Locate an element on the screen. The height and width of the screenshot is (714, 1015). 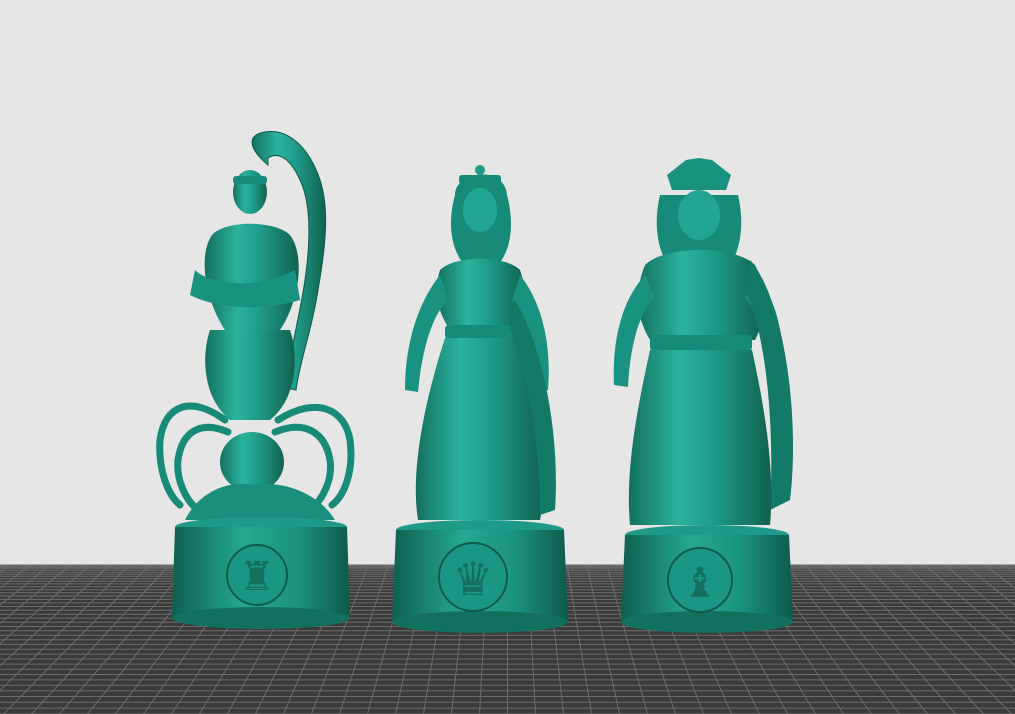
model-warrior-queen: ♛ is located at coordinates (480, 399).